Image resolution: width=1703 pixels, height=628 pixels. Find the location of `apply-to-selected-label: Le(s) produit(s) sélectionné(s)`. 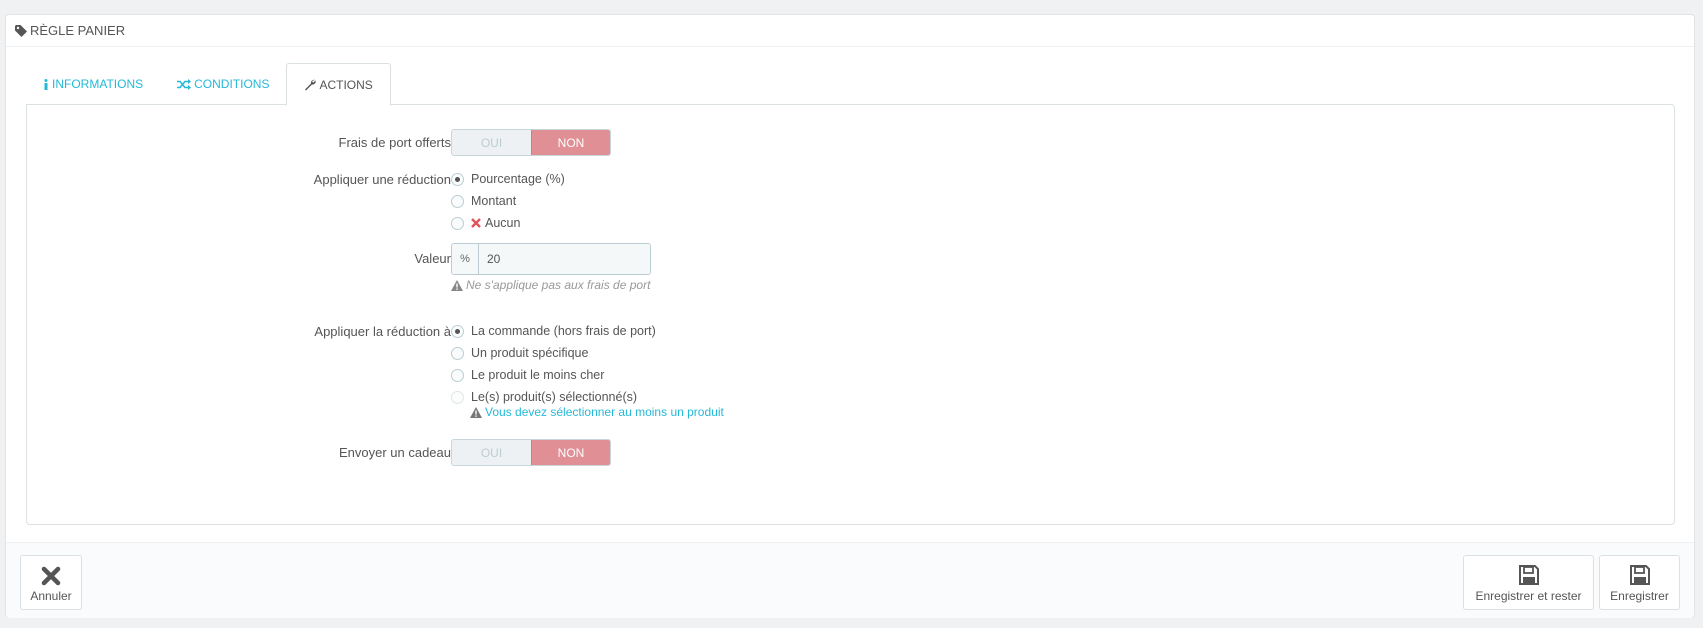

apply-to-selected-label: Le(s) produit(s) sélectionné(s) is located at coordinates (554, 397).